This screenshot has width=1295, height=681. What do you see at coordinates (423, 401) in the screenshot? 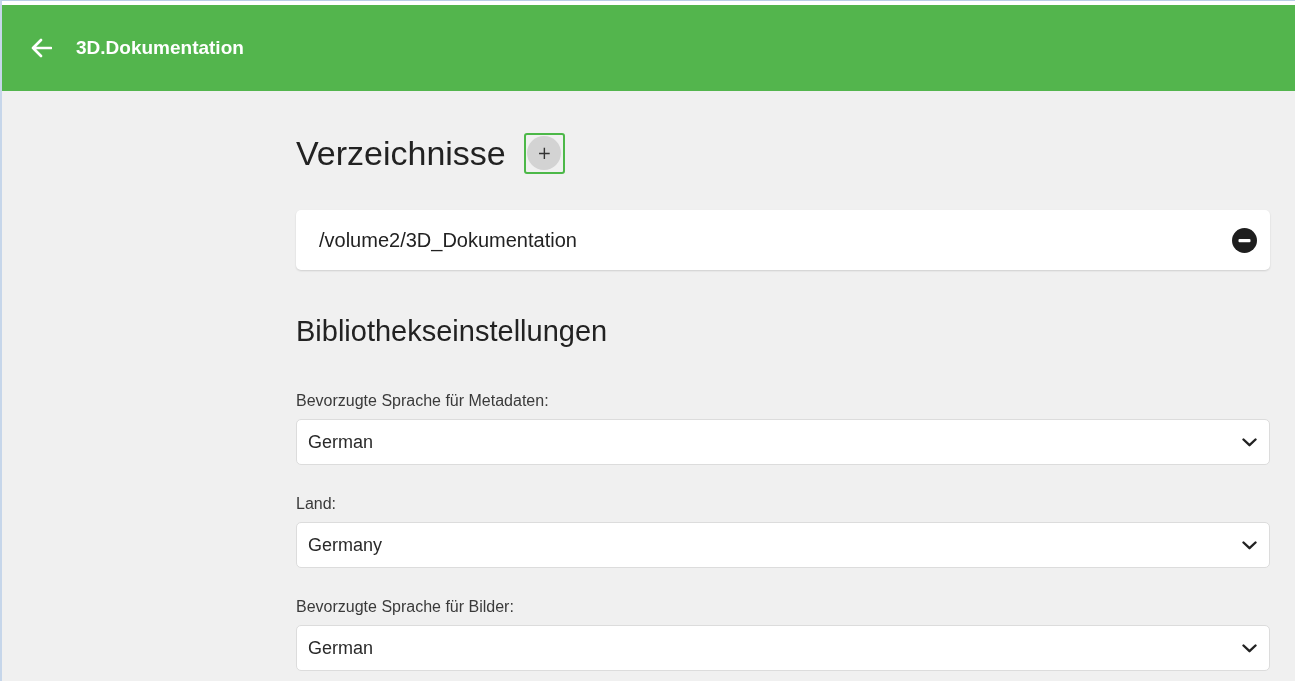
I see `field-label: Bevorzugte Sprache für Metadaten:` at bounding box center [423, 401].